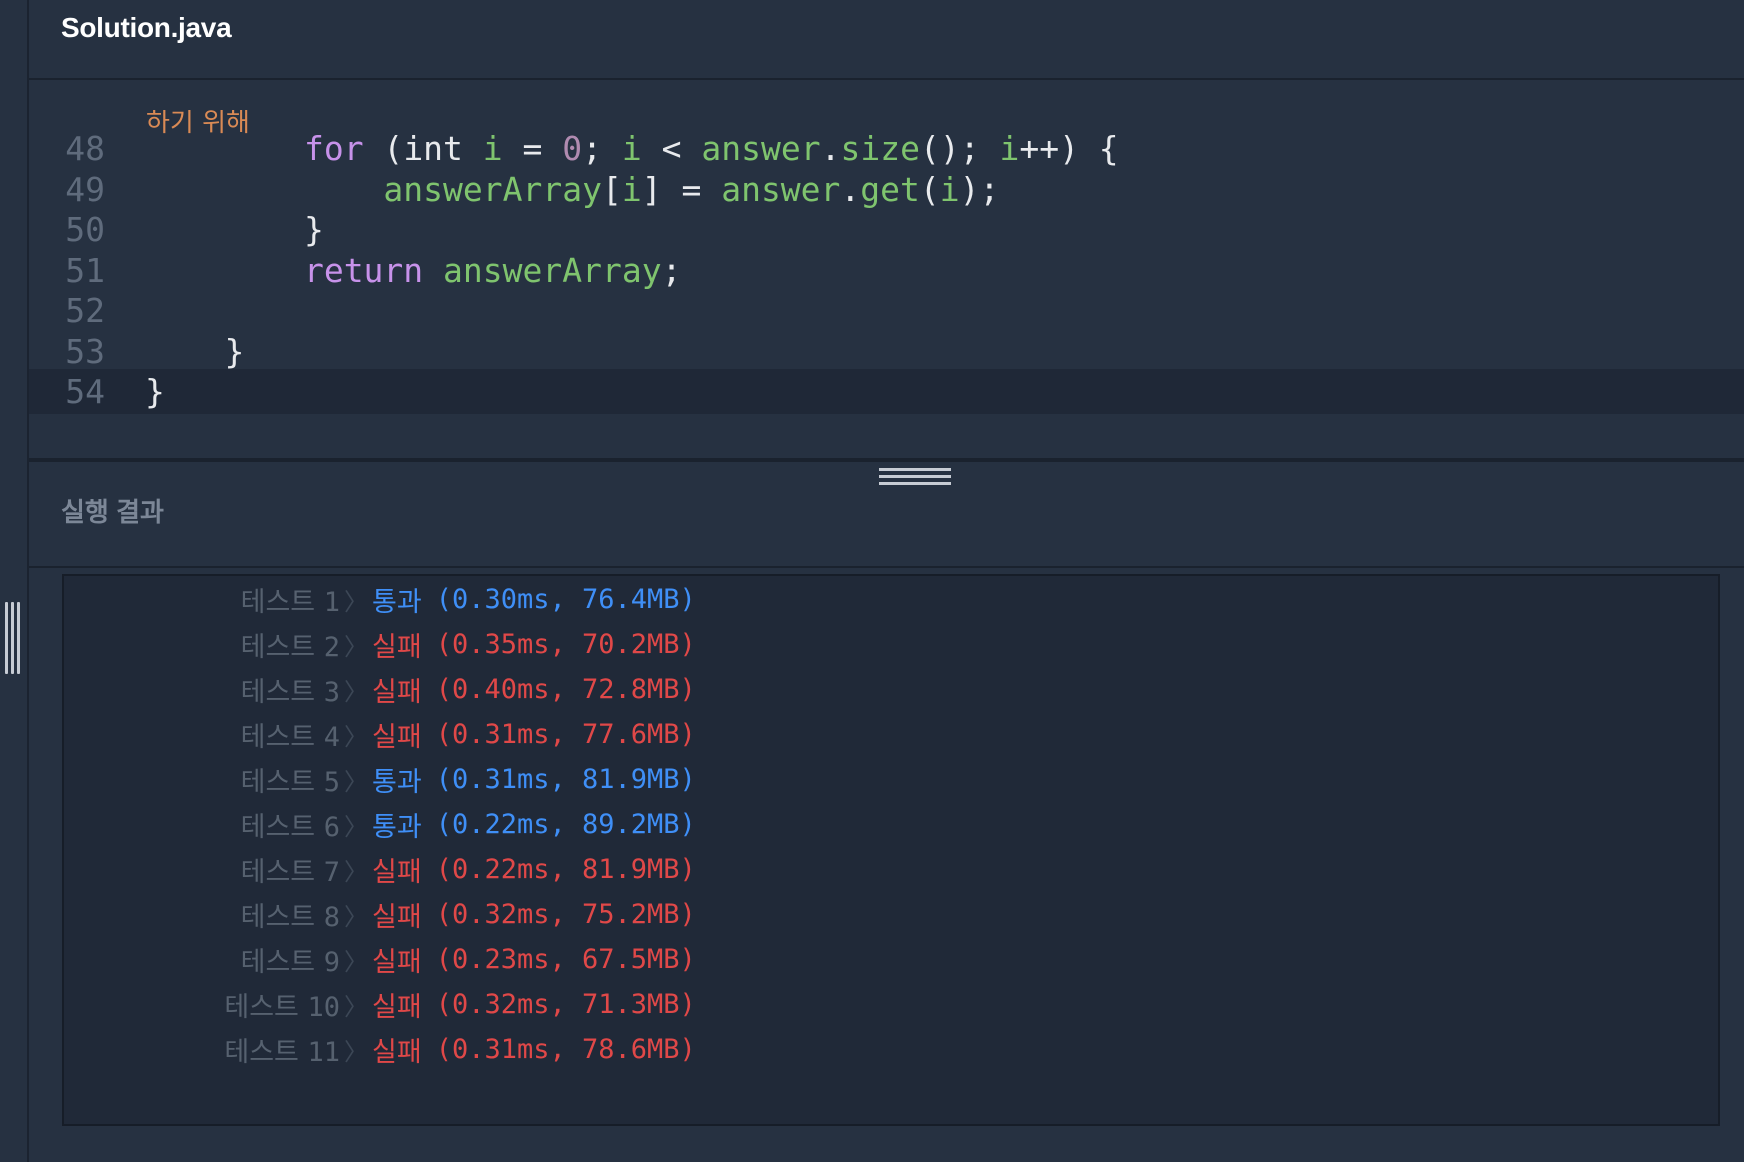 Image resolution: width=1744 pixels, height=1162 pixels. What do you see at coordinates (891, 1049) in the screenshot?
I see `test-result-row: 테스트 11 〉 실패 (0.31ms, 78.6MB)` at bounding box center [891, 1049].